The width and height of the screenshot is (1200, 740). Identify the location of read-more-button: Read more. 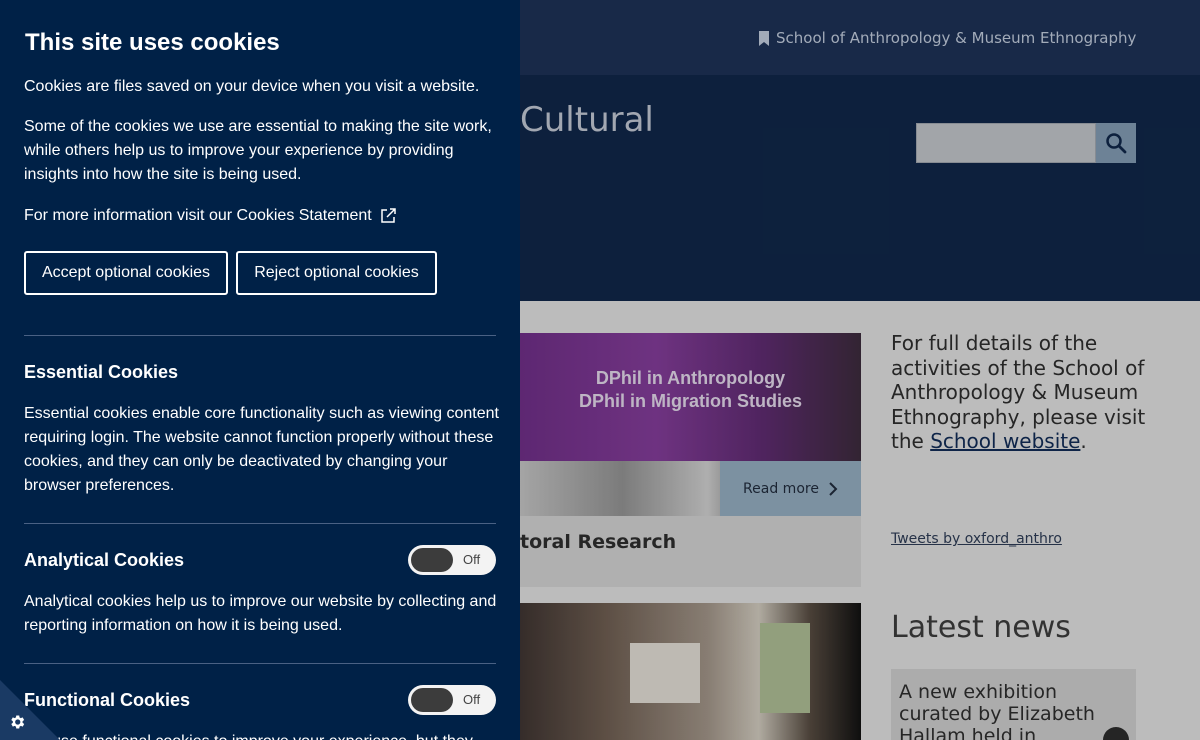
(790, 488).